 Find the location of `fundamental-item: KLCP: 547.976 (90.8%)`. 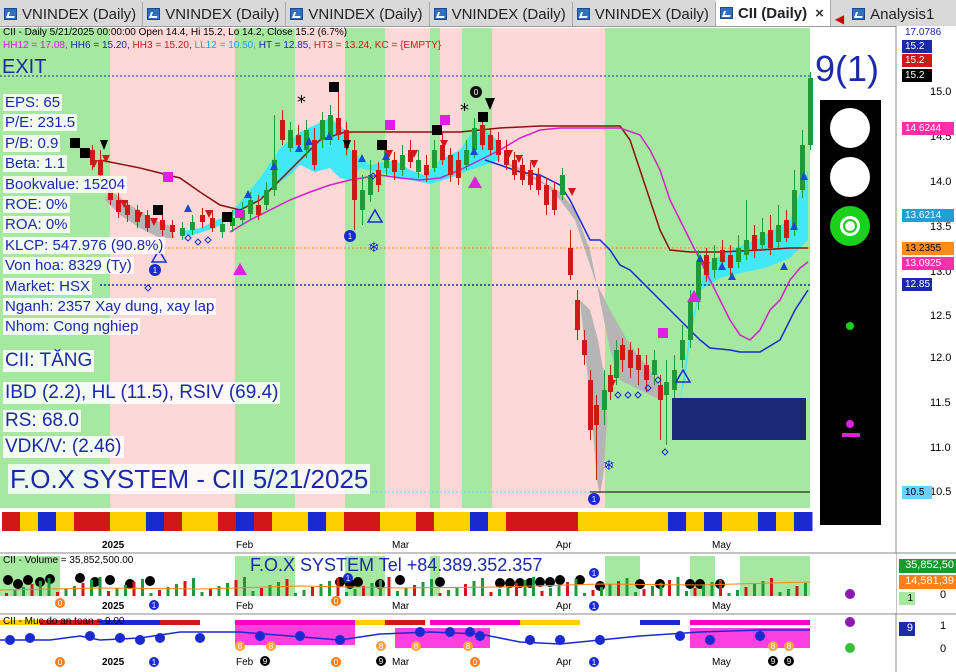

fundamental-item: KLCP: 547.976 (90.8%) is located at coordinates (84, 245).